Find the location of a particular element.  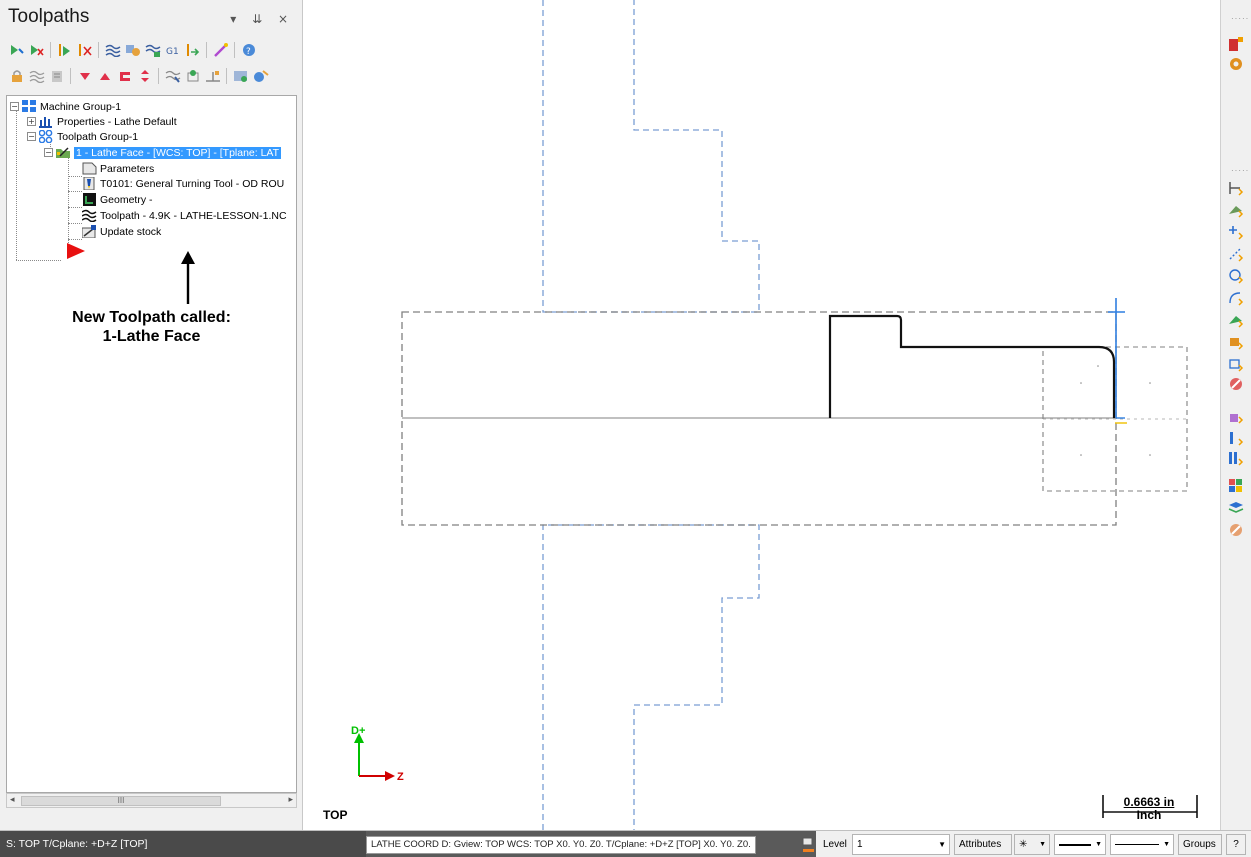

status-flag-icon is located at coordinates (809, 846).